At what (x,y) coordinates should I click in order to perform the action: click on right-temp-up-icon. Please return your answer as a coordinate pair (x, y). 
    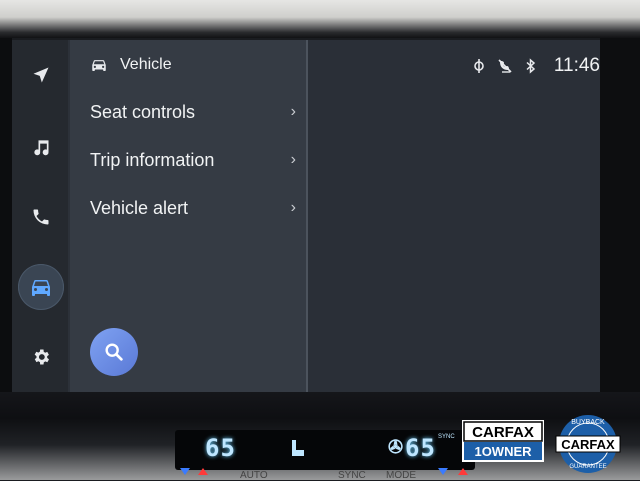
    Looking at the image, I should click on (463, 471).